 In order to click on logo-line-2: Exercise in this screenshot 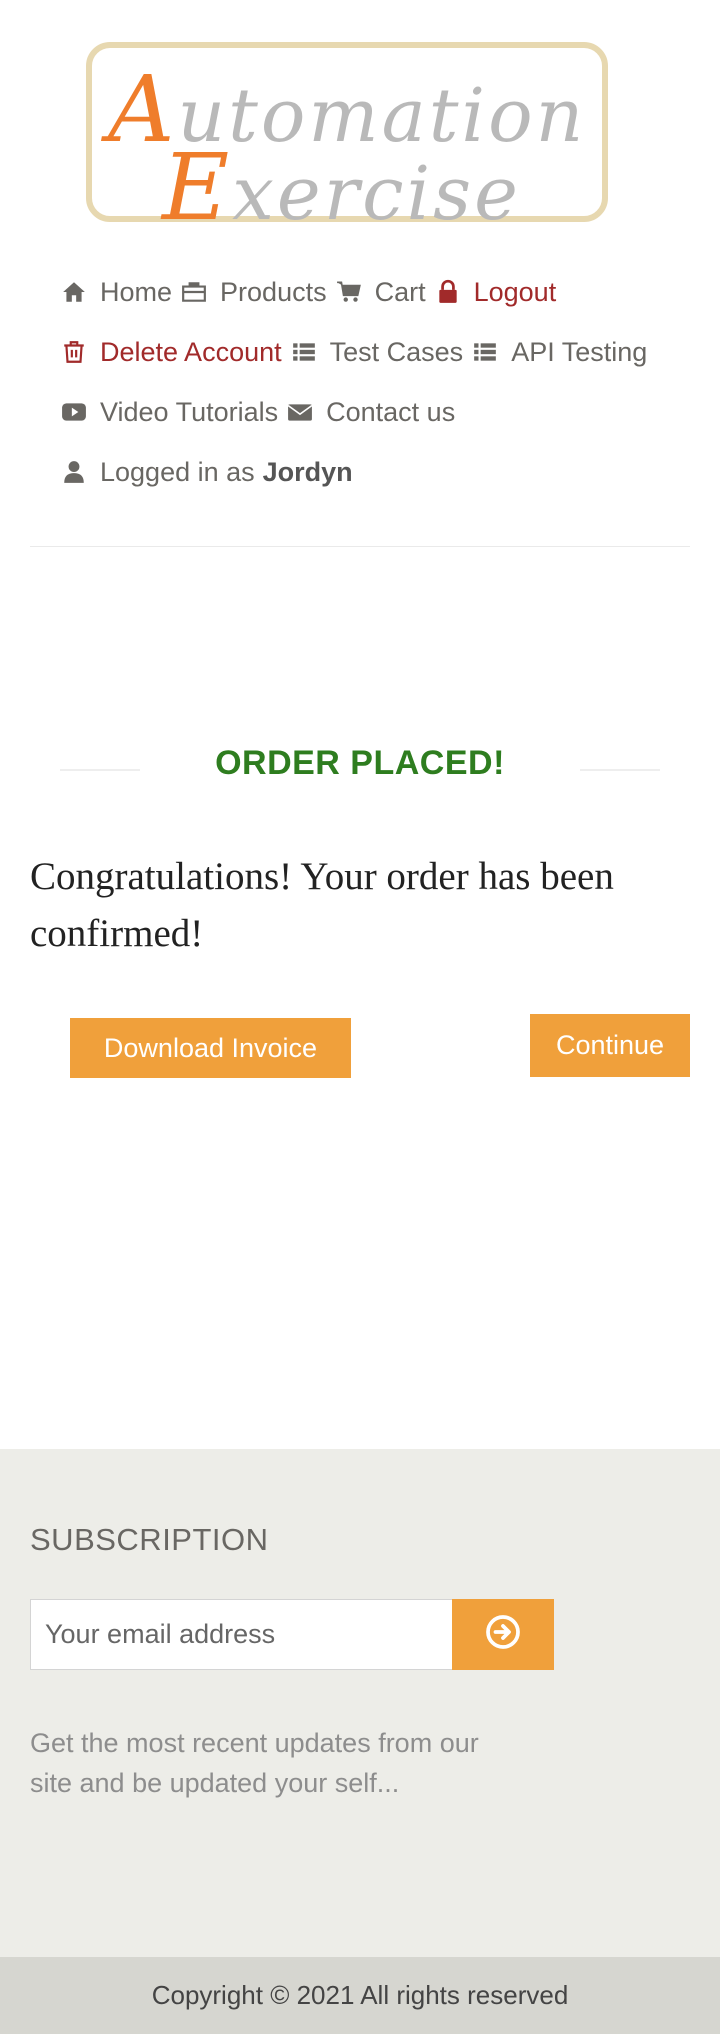, I will do `click(341, 187)`.